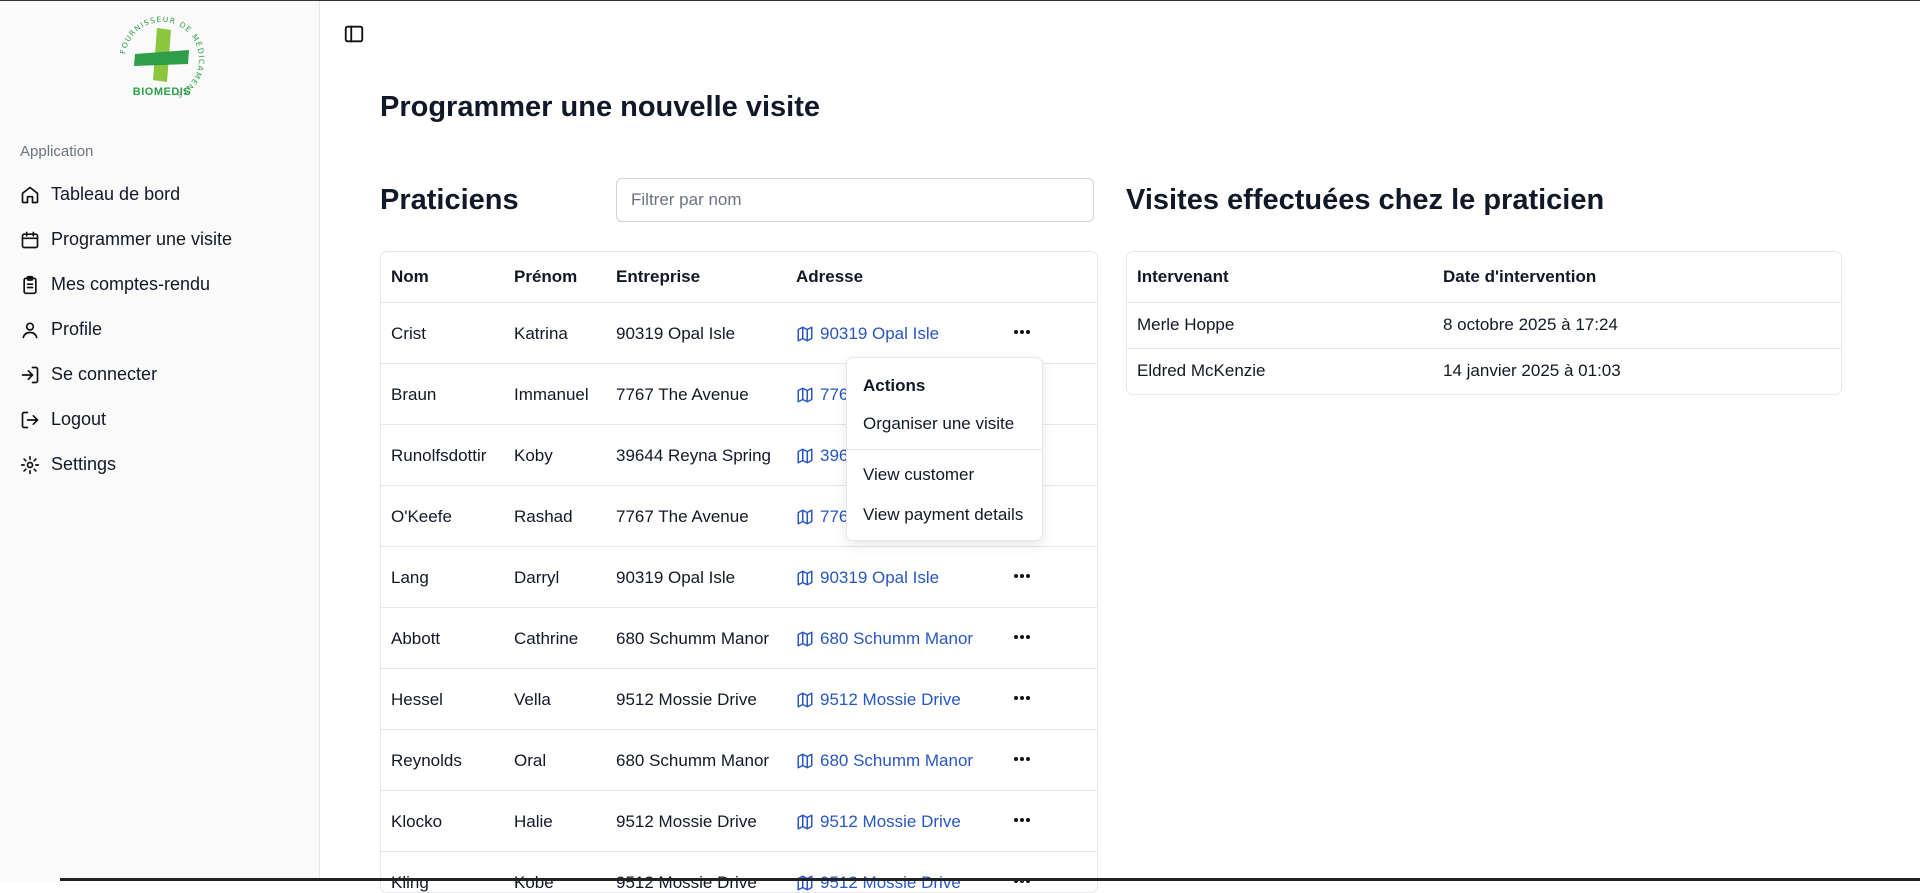 Image resolution: width=1920 pixels, height=893 pixels. I want to click on sidebar-item-mes-comptes-rendu: Mes comptes-rendu, so click(160, 284).